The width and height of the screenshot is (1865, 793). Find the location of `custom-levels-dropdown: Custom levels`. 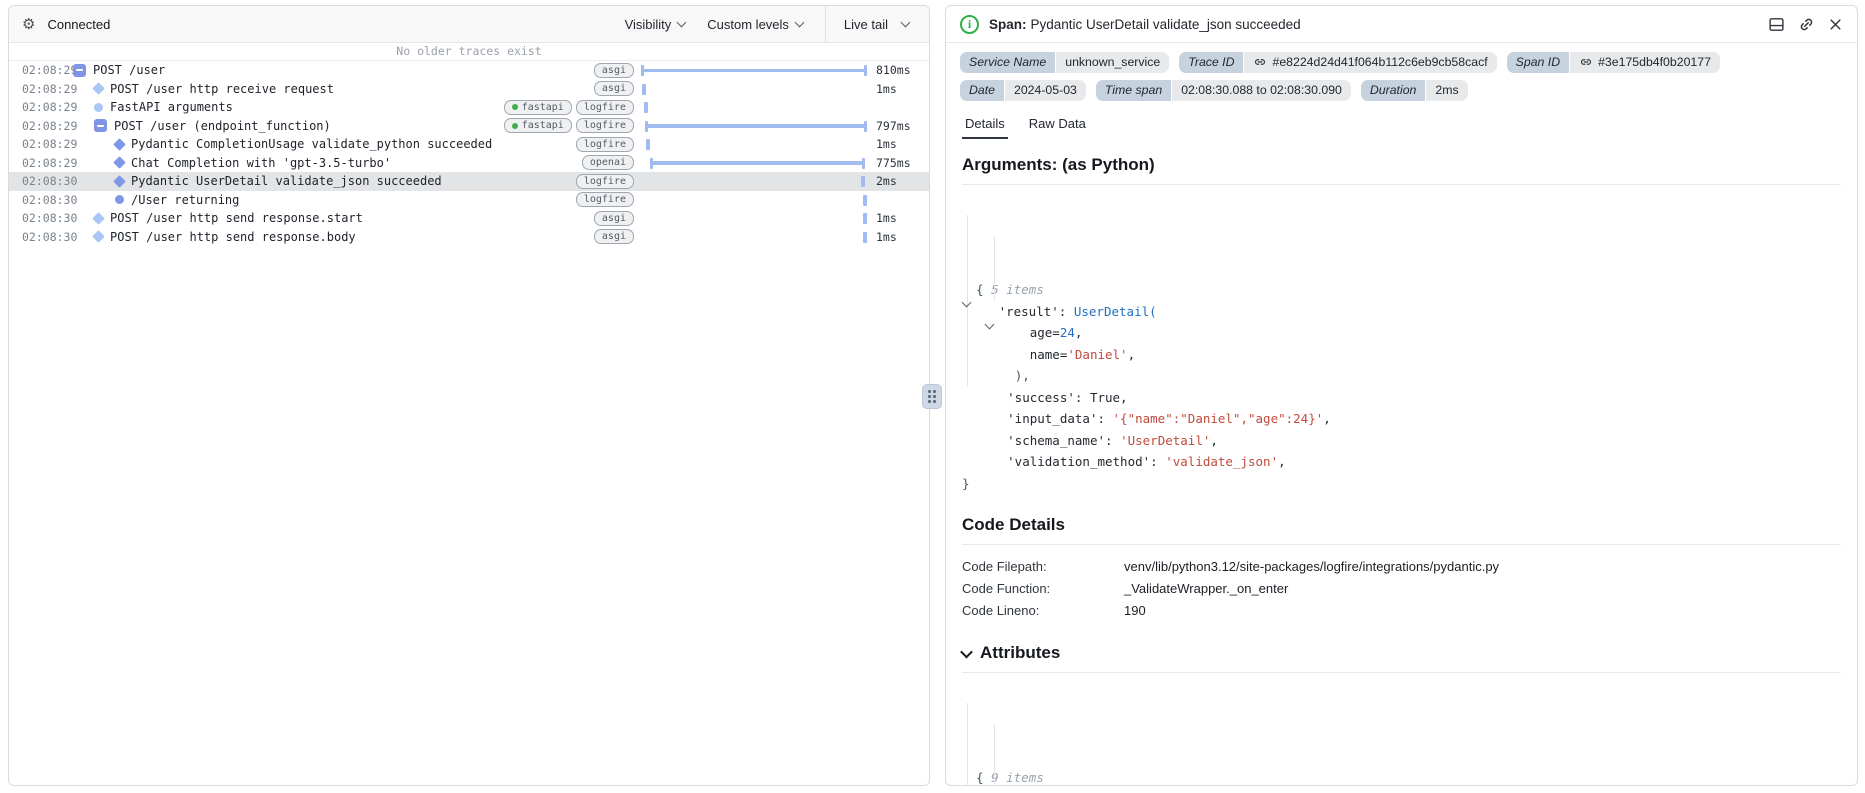

custom-levels-dropdown: Custom levels is located at coordinates (756, 24).